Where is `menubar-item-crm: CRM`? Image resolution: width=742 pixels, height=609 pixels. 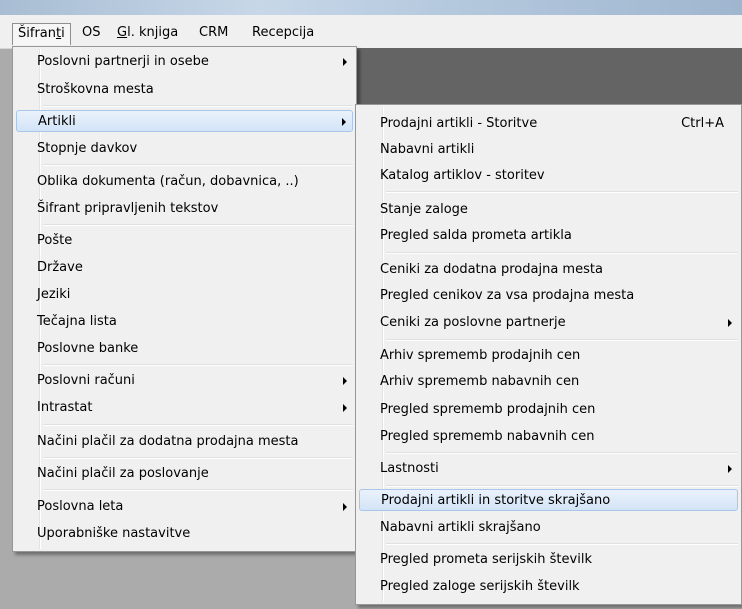 menubar-item-crm: CRM is located at coordinates (213, 34).